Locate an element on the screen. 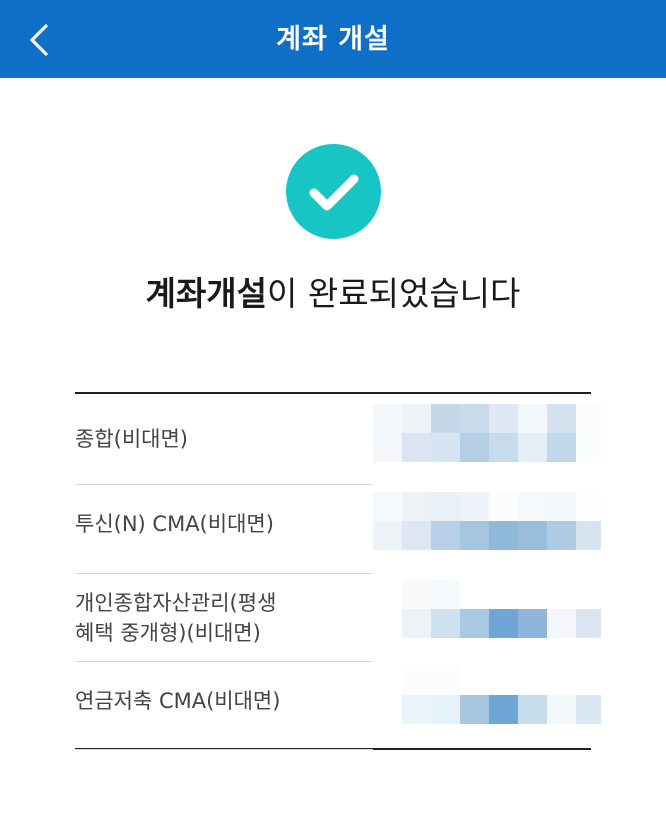 The image size is (666, 829). account-row: 종합(비대면) is located at coordinates (224, 439).